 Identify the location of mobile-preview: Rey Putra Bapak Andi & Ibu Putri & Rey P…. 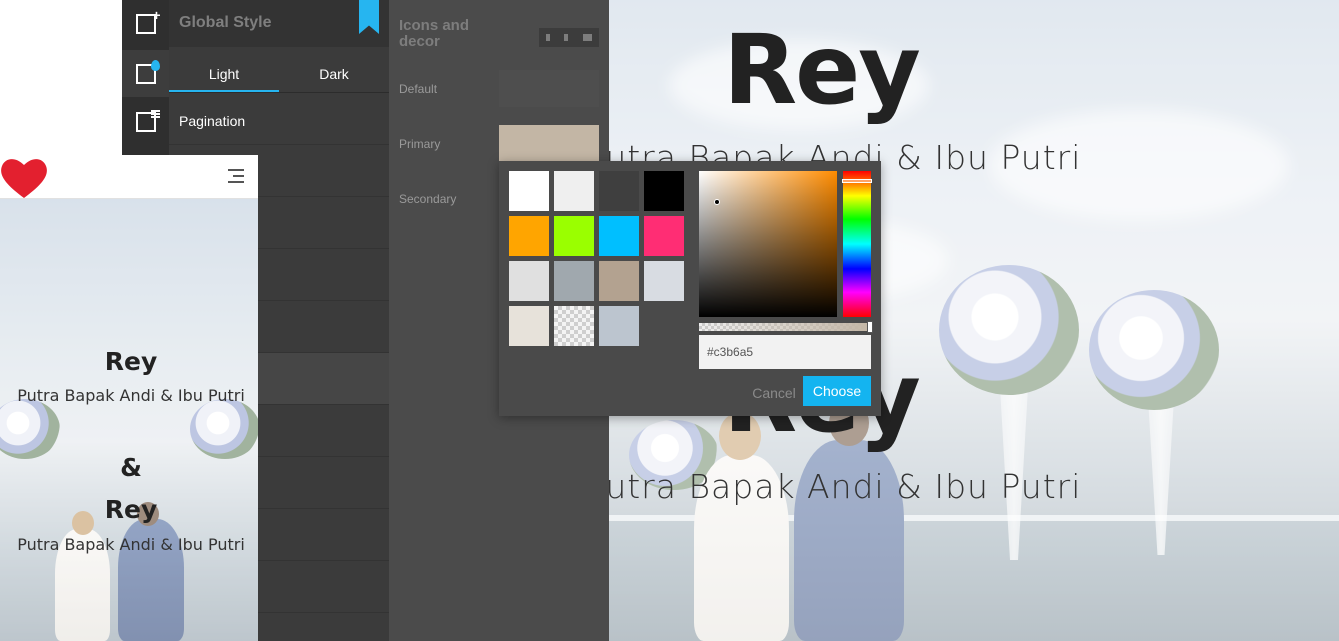
(129, 398).